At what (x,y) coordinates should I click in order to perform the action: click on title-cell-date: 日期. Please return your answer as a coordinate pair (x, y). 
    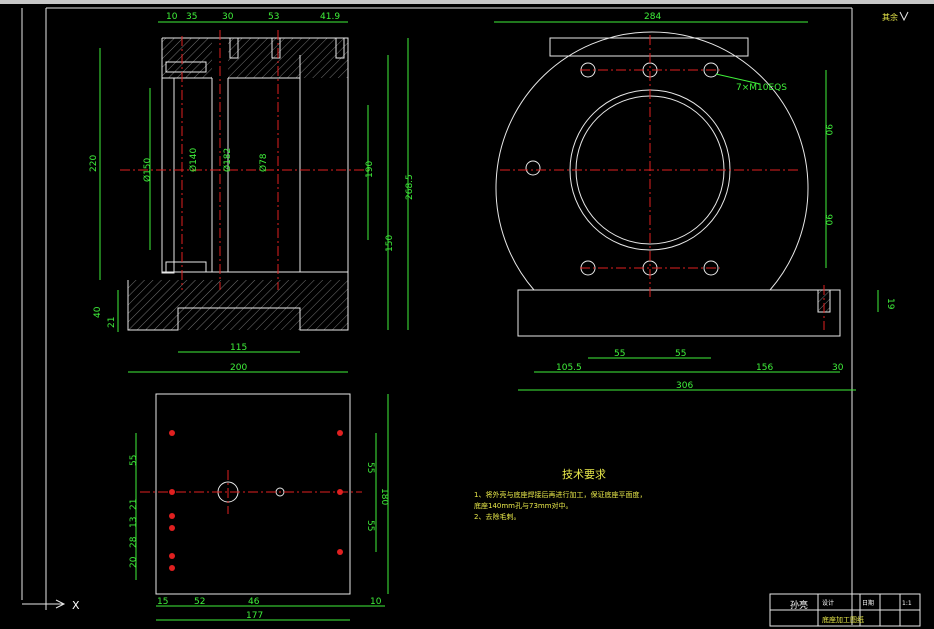
    Looking at the image, I should click on (868, 603).